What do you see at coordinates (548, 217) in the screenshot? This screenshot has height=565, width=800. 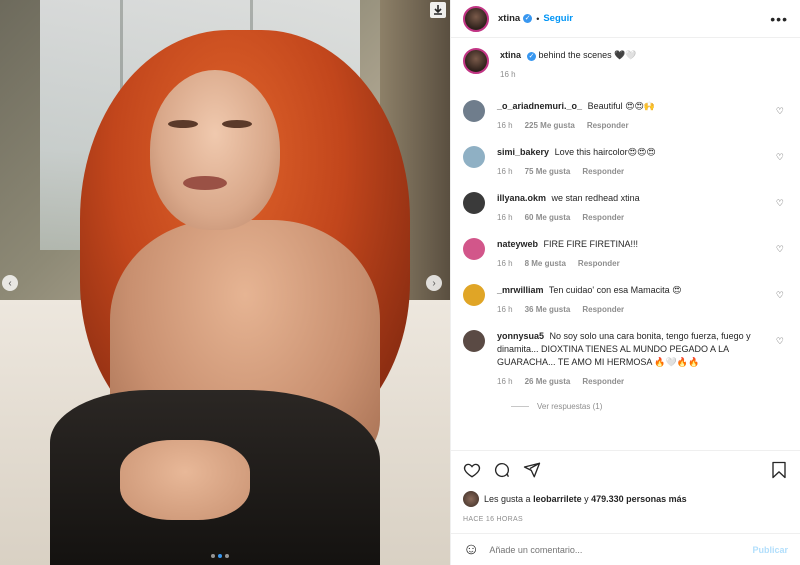 I see `comment-likes: 60 Me gusta` at bounding box center [548, 217].